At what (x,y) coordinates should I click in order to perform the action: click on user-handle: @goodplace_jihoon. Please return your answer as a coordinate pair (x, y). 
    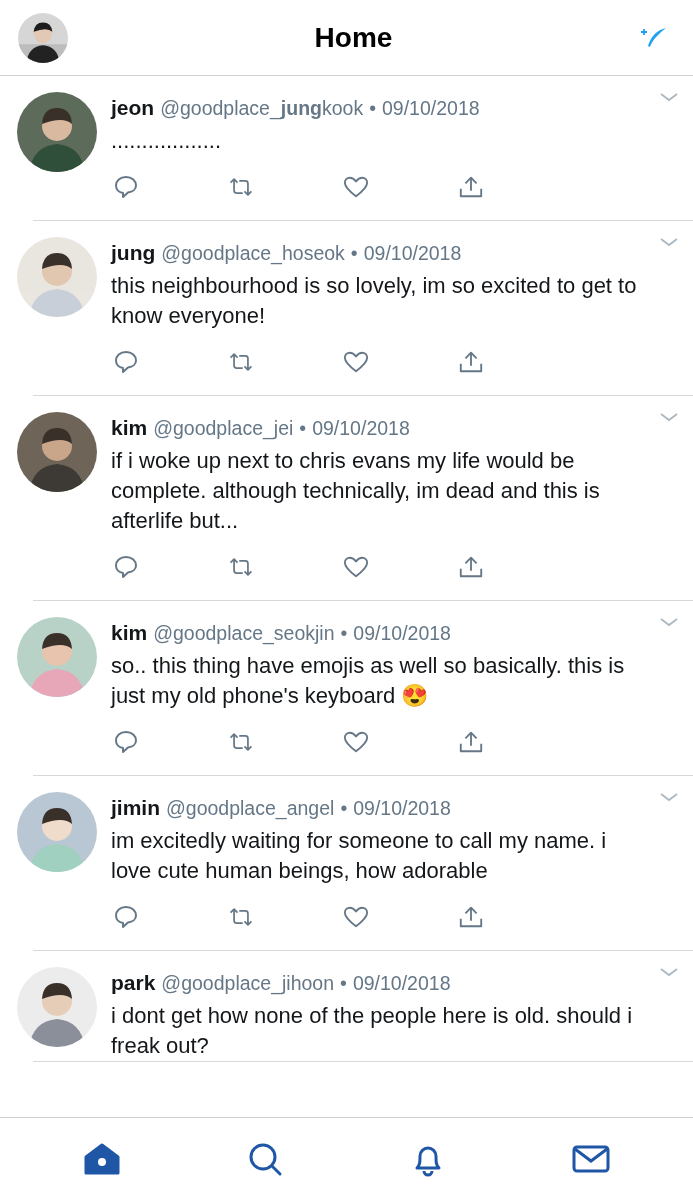
    Looking at the image, I should click on (248, 983).